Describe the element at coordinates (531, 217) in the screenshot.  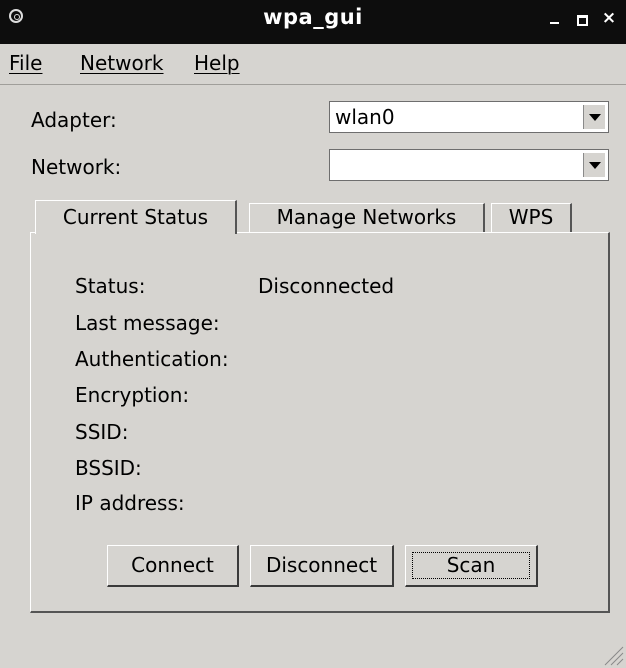
I see `tab-wps: WPS` at that location.